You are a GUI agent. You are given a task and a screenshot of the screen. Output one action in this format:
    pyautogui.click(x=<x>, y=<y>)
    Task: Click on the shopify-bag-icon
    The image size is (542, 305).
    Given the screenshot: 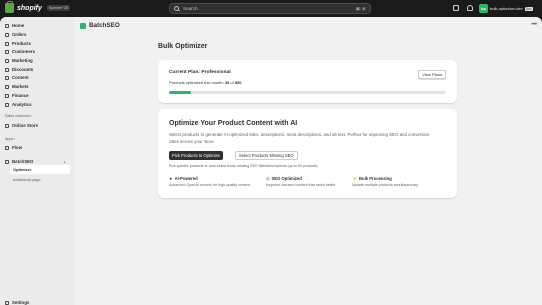 What is the action you would take?
    pyautogui.click(x=9, y=7)
    